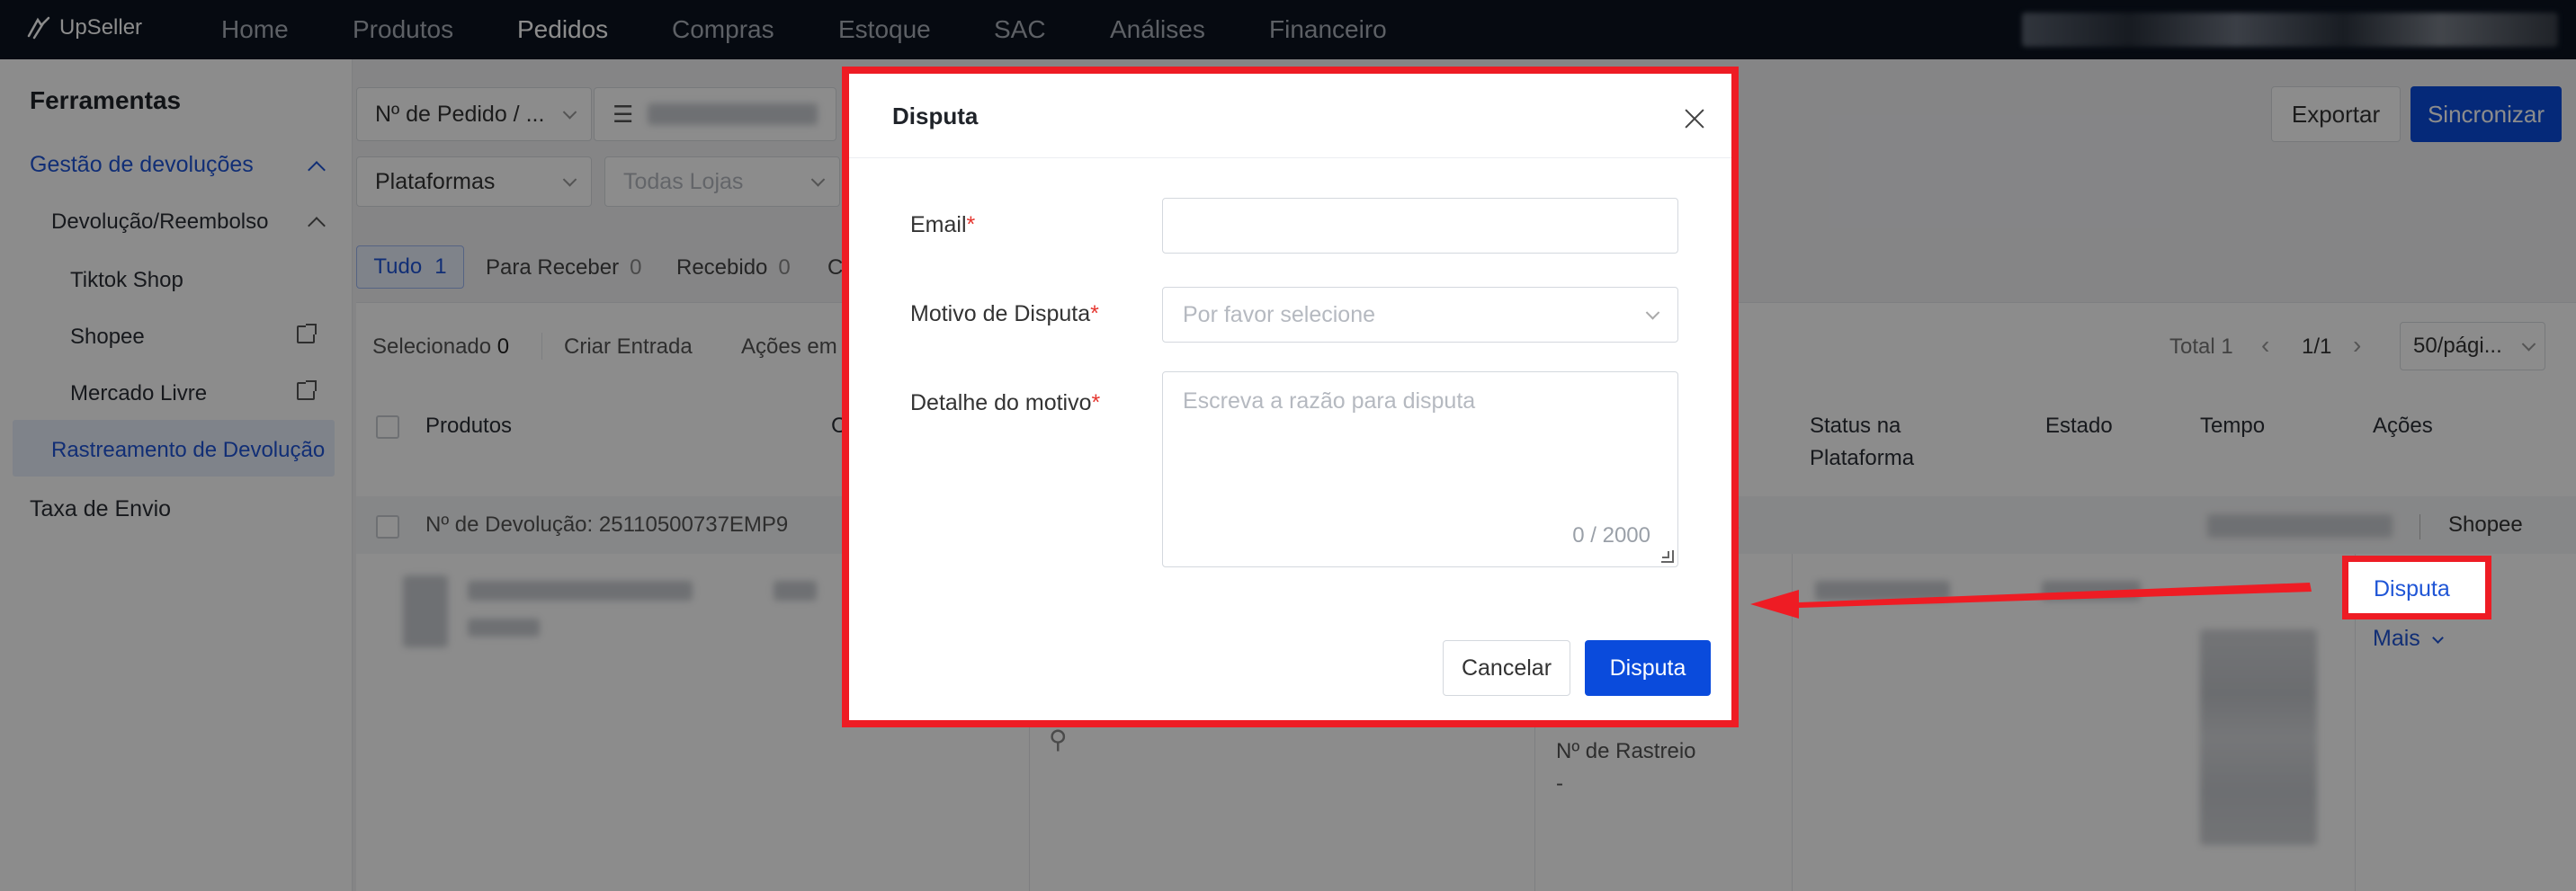 The height and width of the screenshot is (891, 2576). I want to click on character-counter: 0 / 2000, so click(1611, 535).